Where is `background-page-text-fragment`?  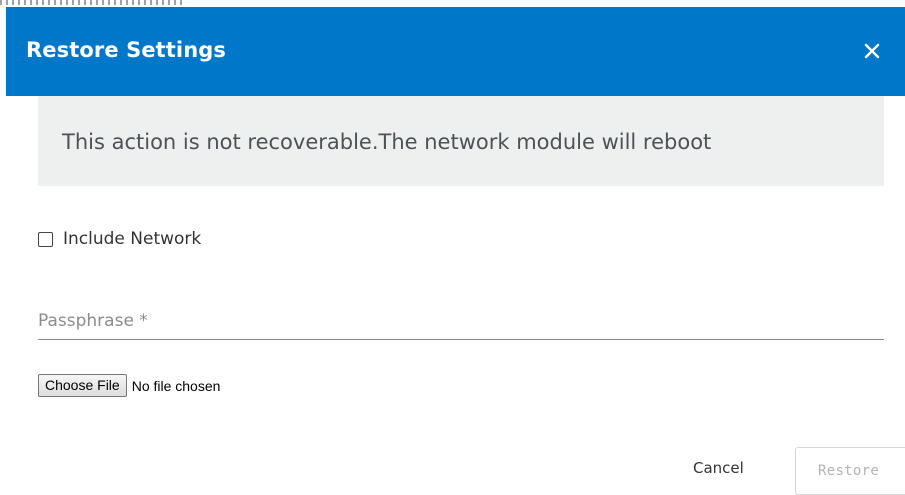
background-page-text-fragment is located at coordinates (92, 2).